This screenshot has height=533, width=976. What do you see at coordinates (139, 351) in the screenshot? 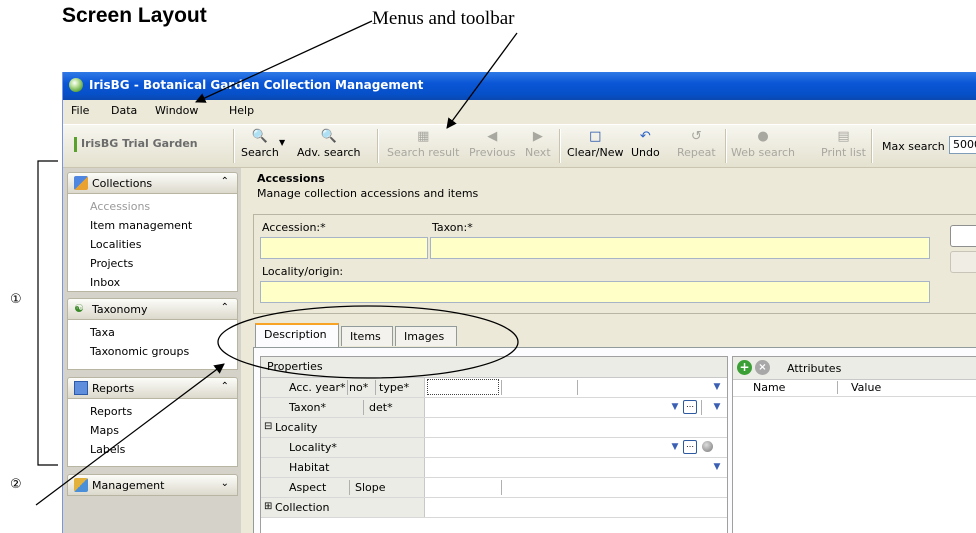
I see `nav-item-taxonomic-groups: Taxonomic groups` at bounding box center [139, 351].